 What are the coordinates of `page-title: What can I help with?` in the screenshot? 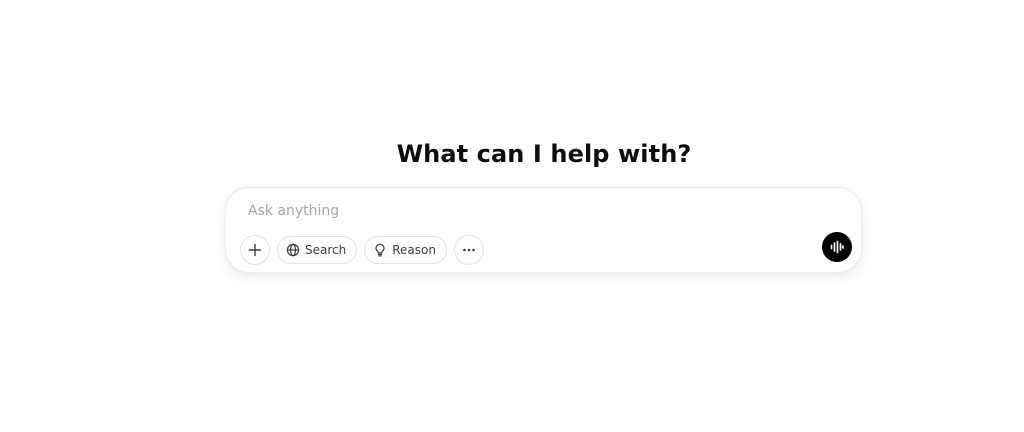 It's located at (544, 154).